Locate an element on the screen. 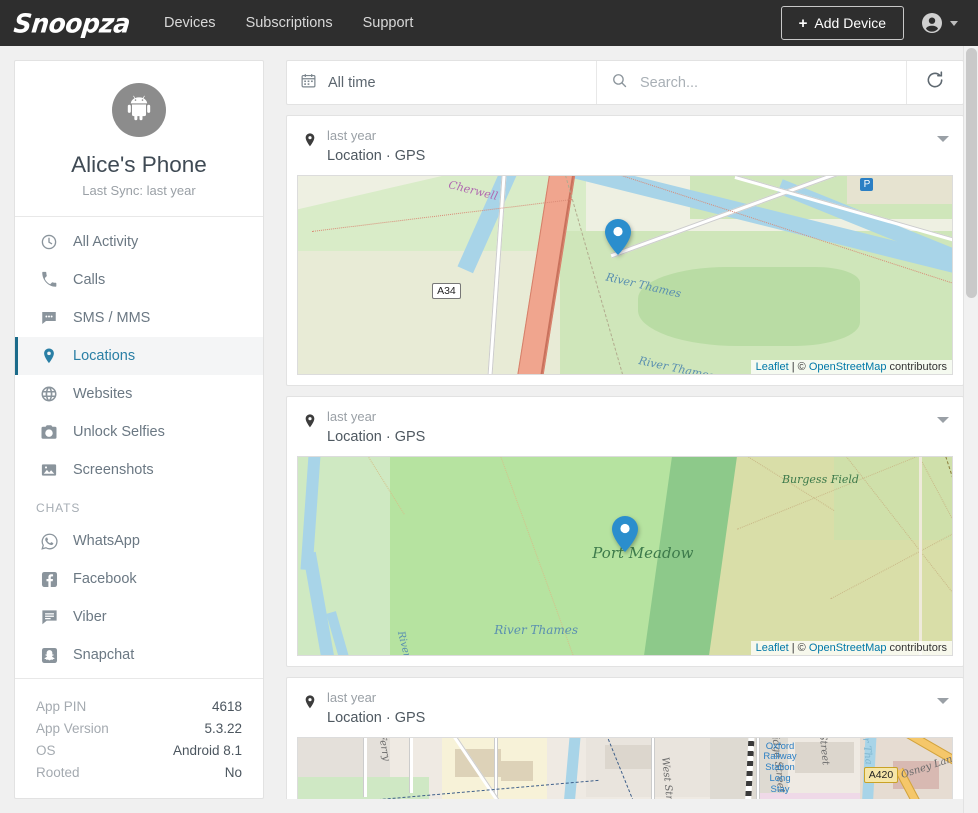 This screenshot has height=813, width=978. message-icon is located at coordinates (49, 318).